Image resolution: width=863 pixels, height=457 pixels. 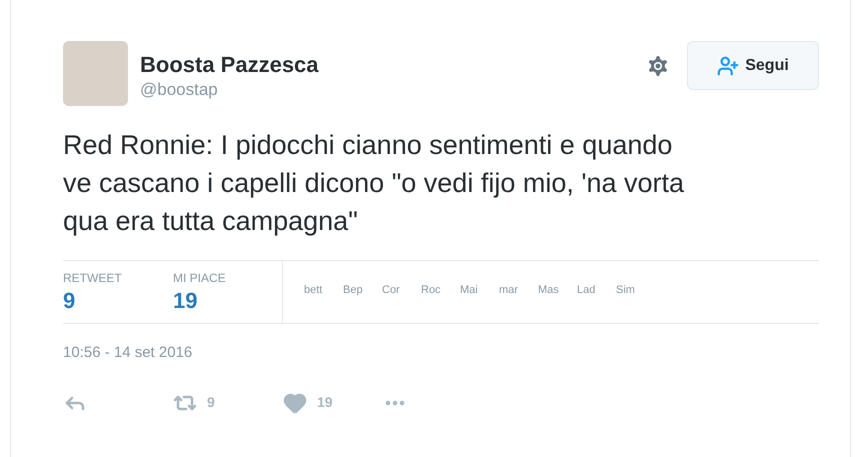 I want to click on liker-name: Mas, so click(x=551, y=303).